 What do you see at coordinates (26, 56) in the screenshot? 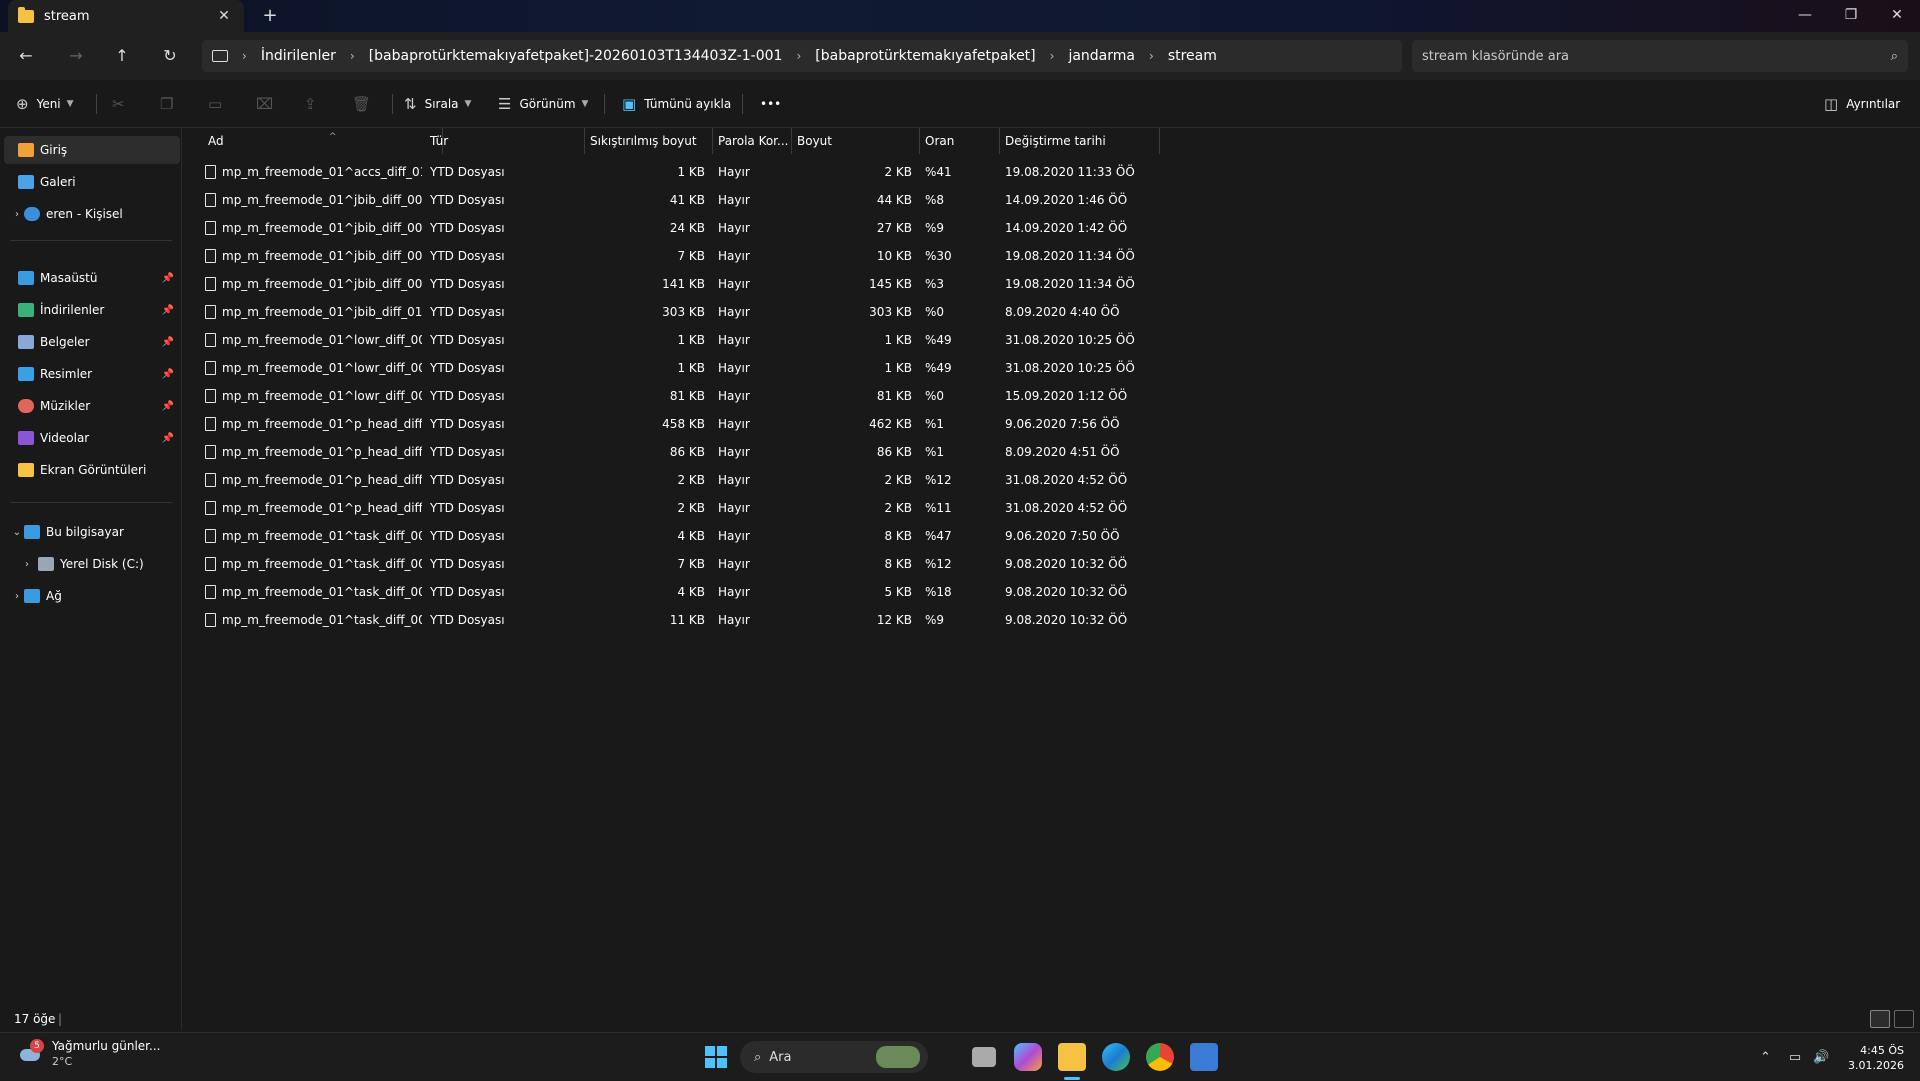
I see `back-button: ←` at bounding box center [26, 56].